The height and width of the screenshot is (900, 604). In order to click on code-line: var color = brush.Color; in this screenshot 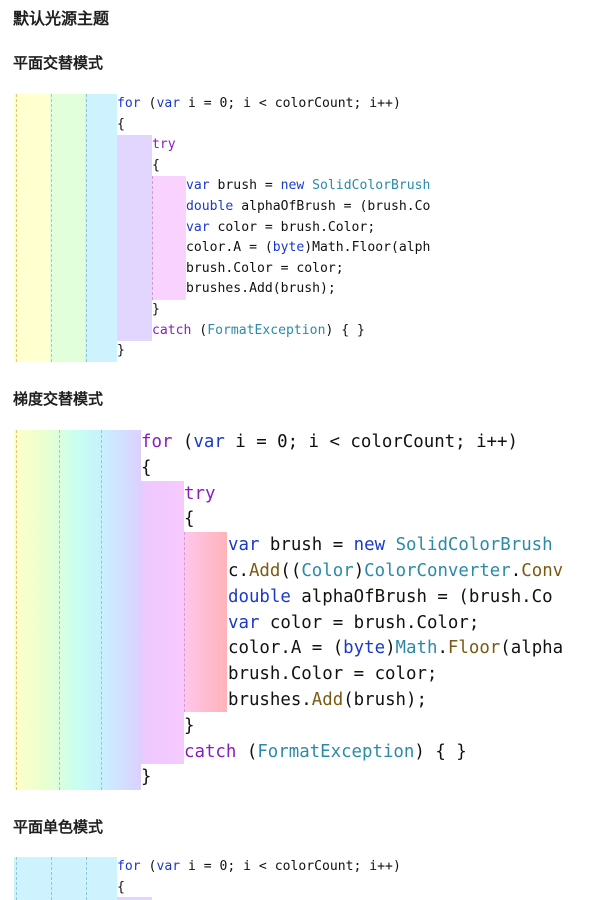, I will do `click(397, 624)`.